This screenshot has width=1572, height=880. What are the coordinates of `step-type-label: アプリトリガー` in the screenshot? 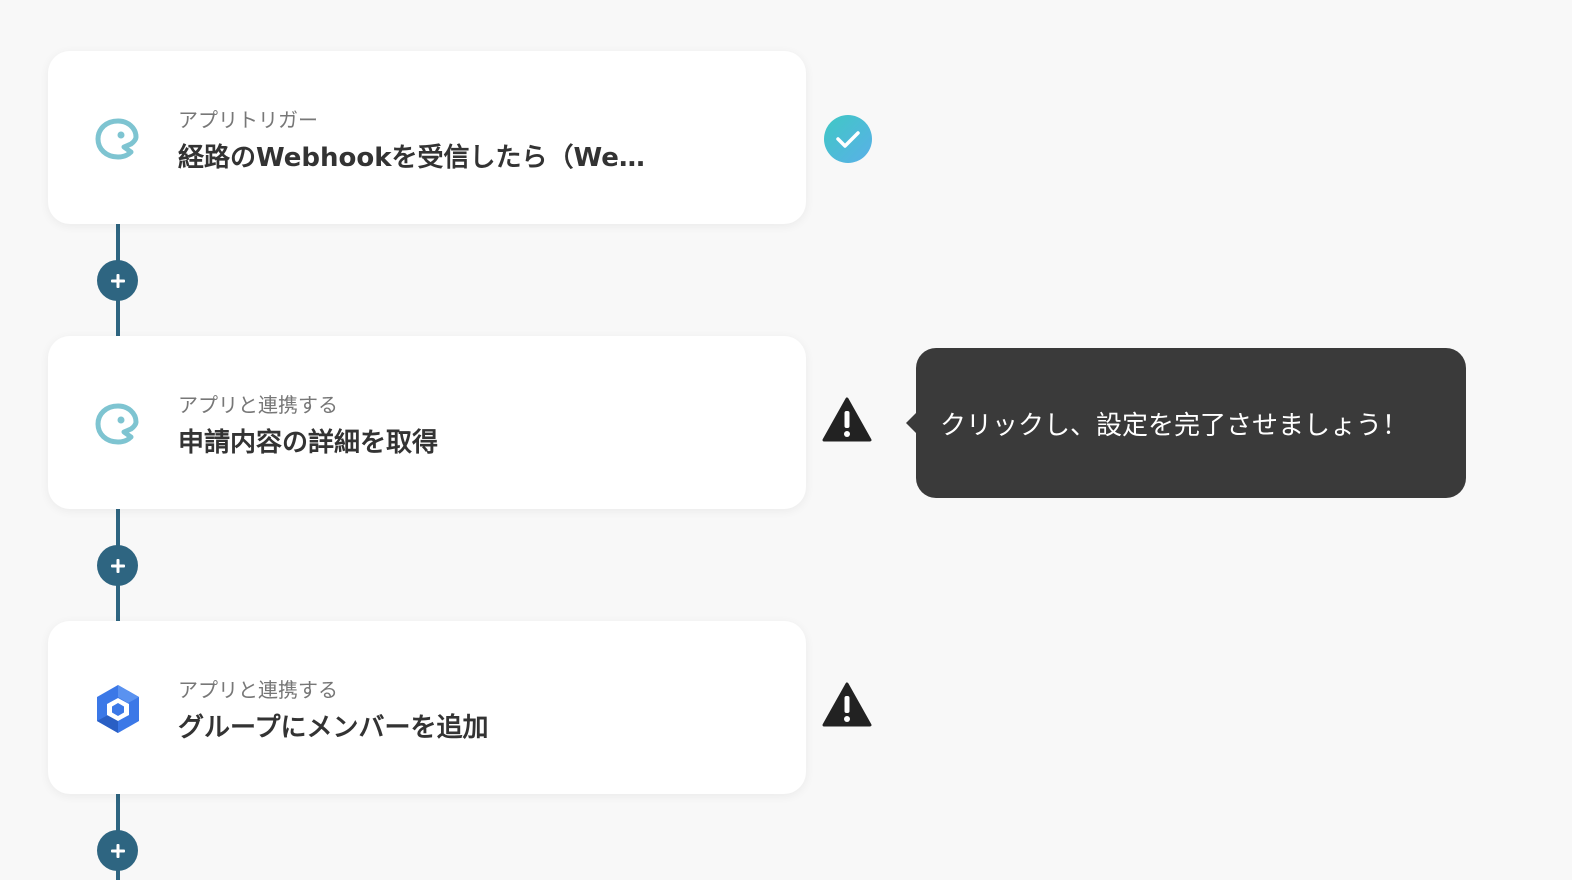 It's located at (248, 120).